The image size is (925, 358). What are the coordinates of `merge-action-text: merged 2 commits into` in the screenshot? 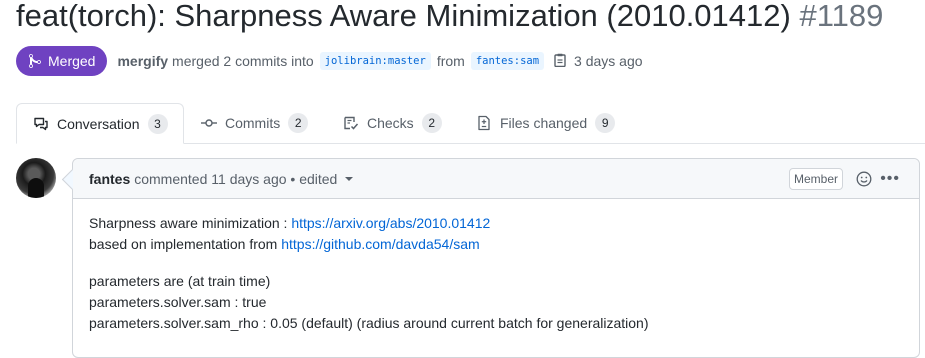 It's located at (243, 61).